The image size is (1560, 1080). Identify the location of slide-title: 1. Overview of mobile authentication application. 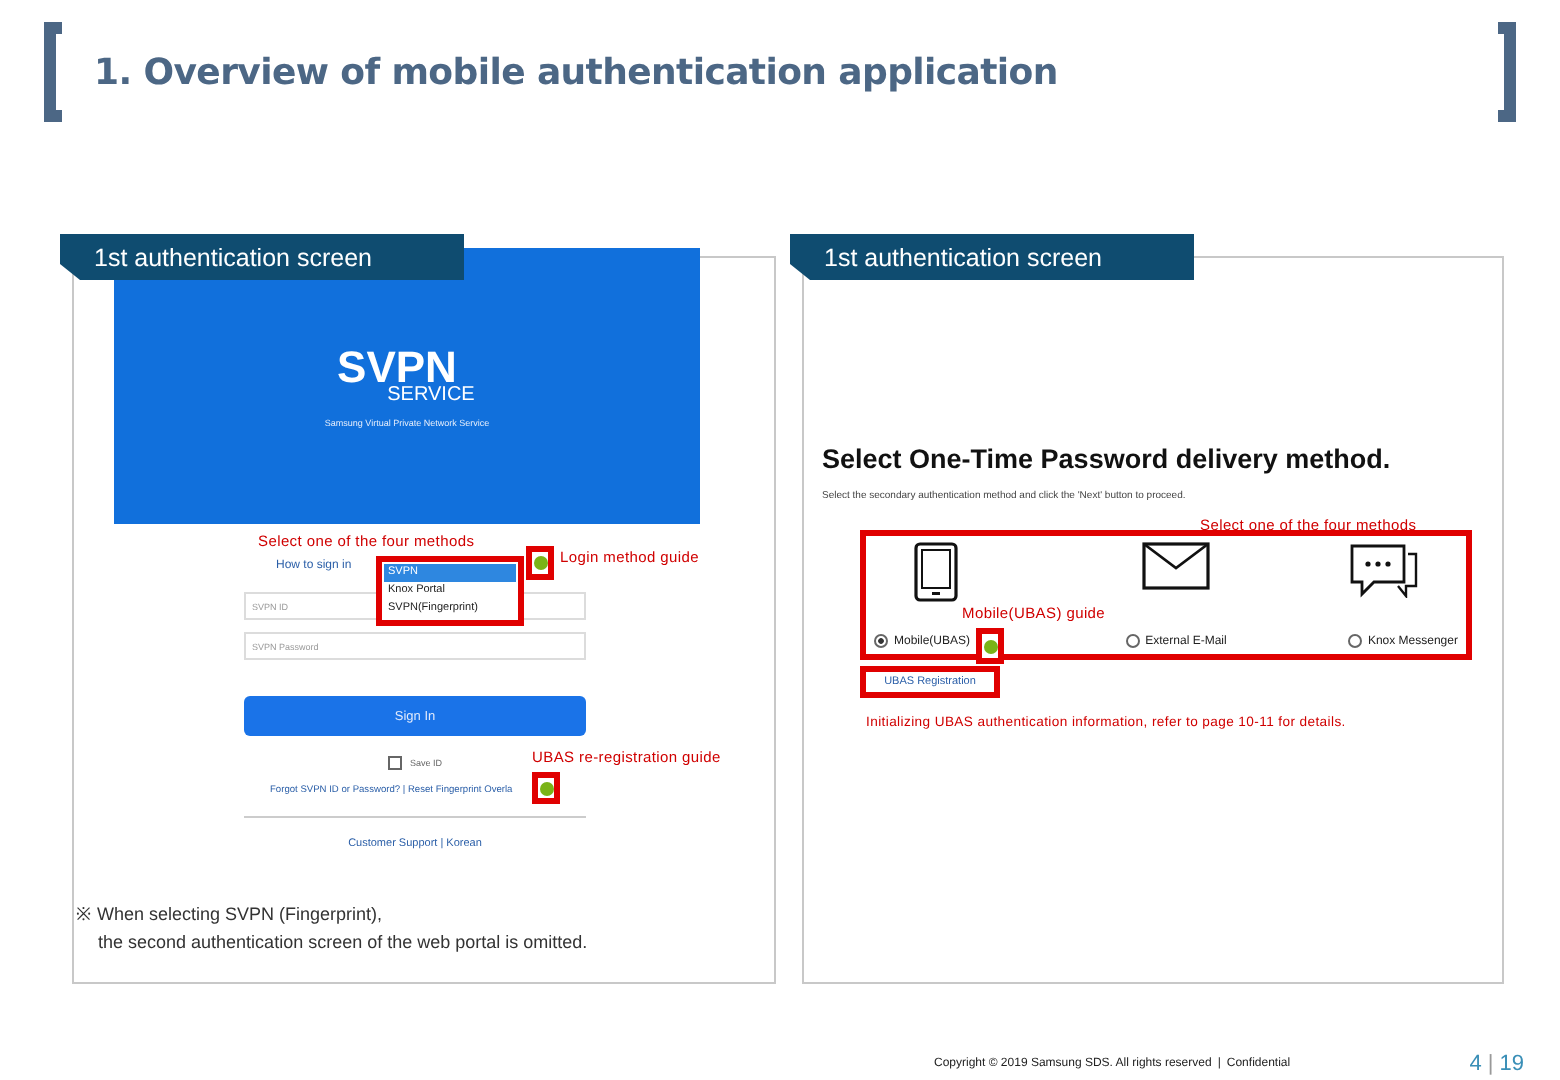
(576, 72).